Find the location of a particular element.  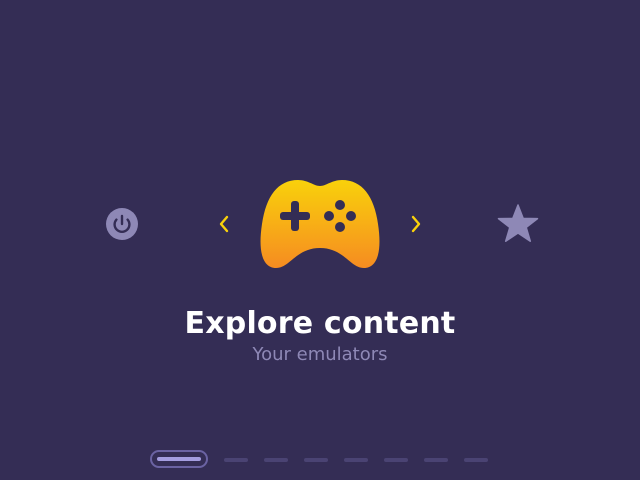

page-indicator-active is located at coordinates (179, 459).